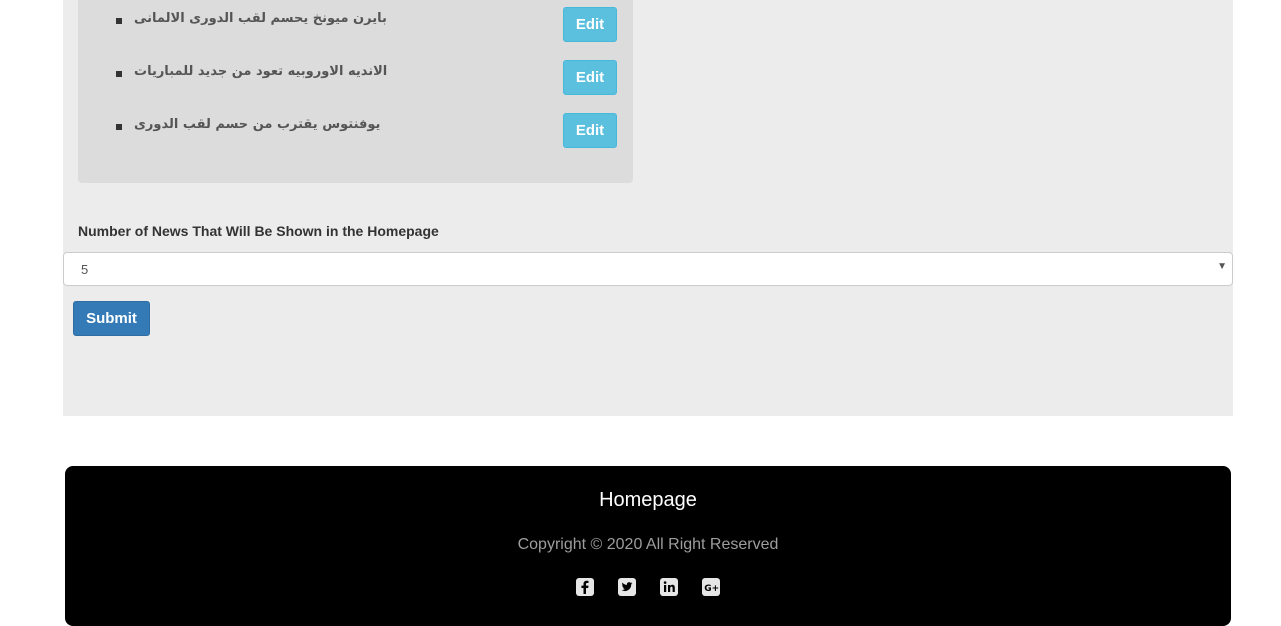 This screenshot has width=1281, height=626. What do you see at coordinates (585, 587) in the screenshot?
I see `facebook-icon` at bounding box center [585, 587].